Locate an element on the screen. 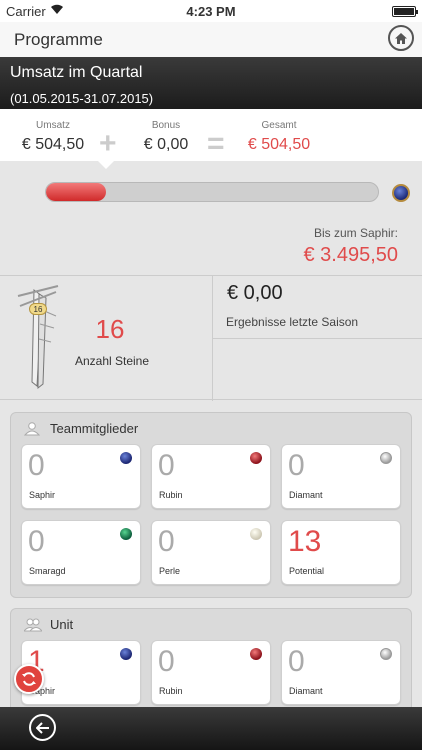 The width and height of the screenshot is (422, 750). perle-gem-icon is located at coordinates (256, 534).